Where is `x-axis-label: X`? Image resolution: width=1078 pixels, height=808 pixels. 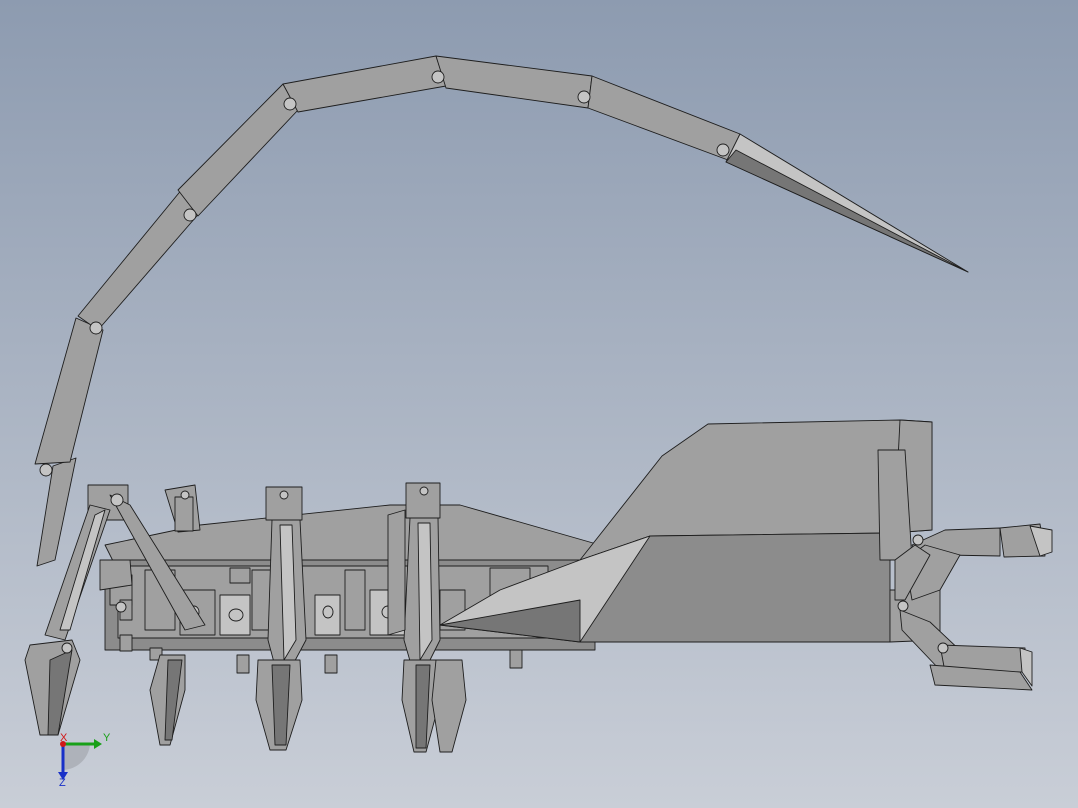 x-axis-label: X is located at coordinates (64, 738).